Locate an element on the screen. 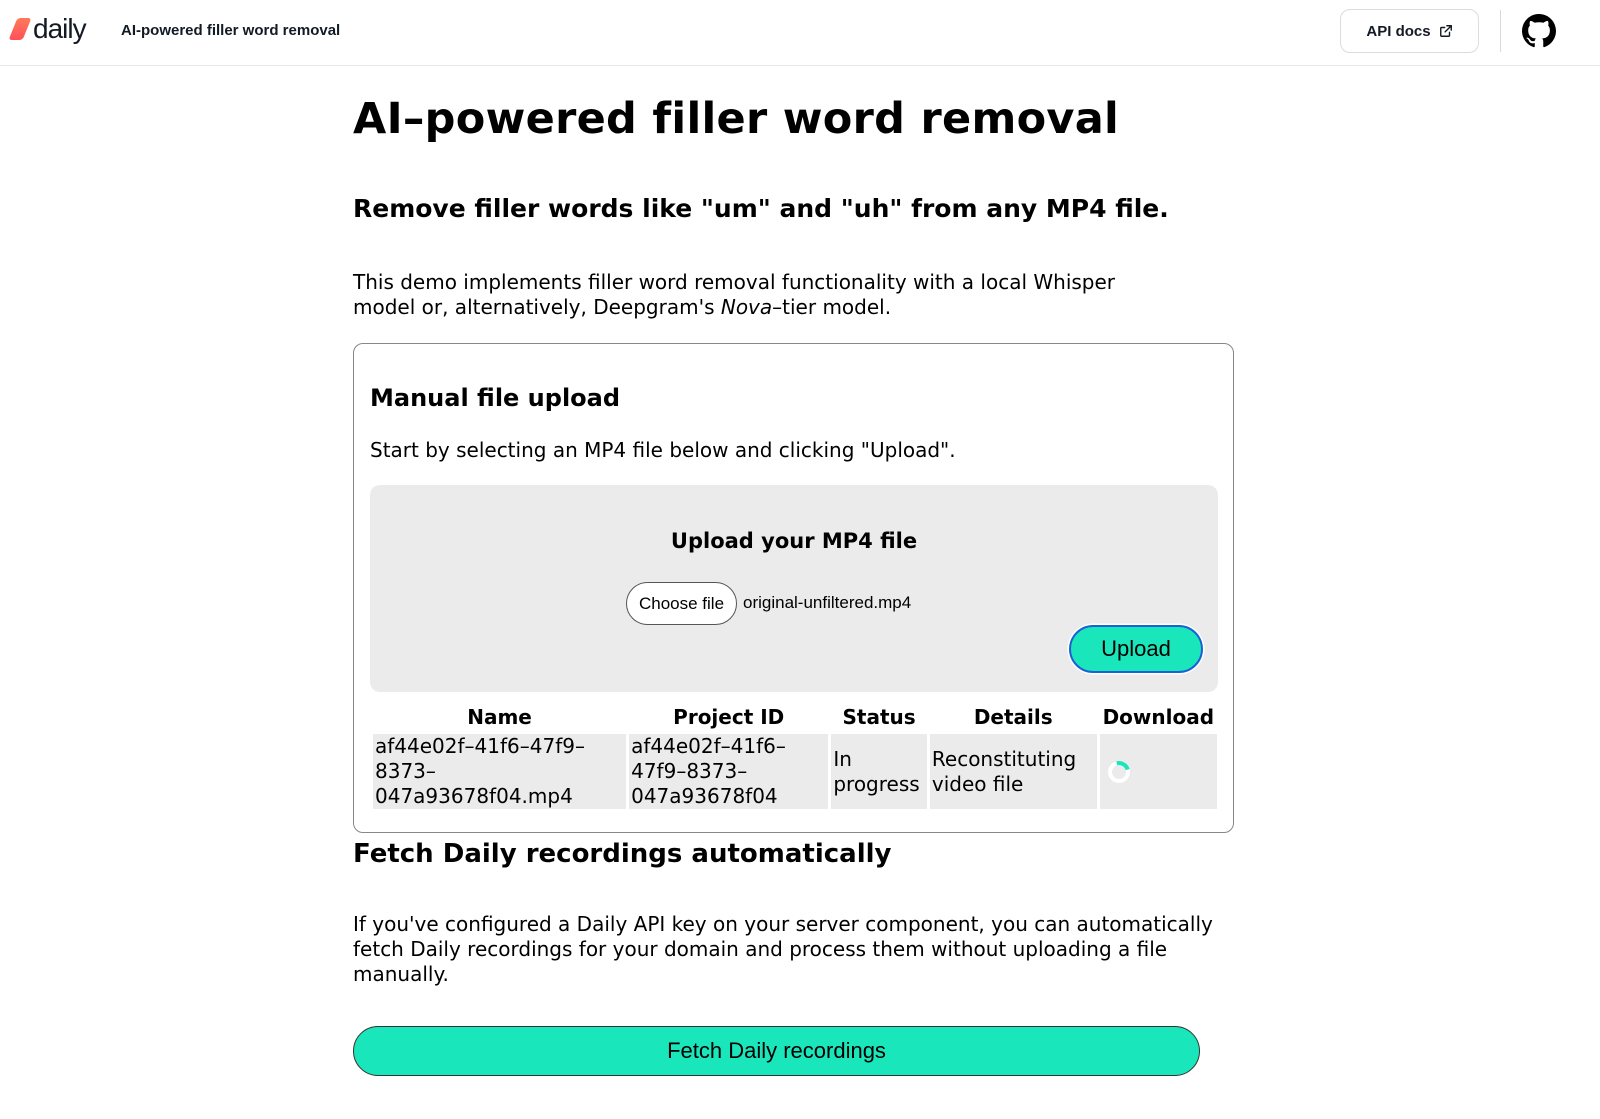  cell-download is located at coordinates (1158, 771).